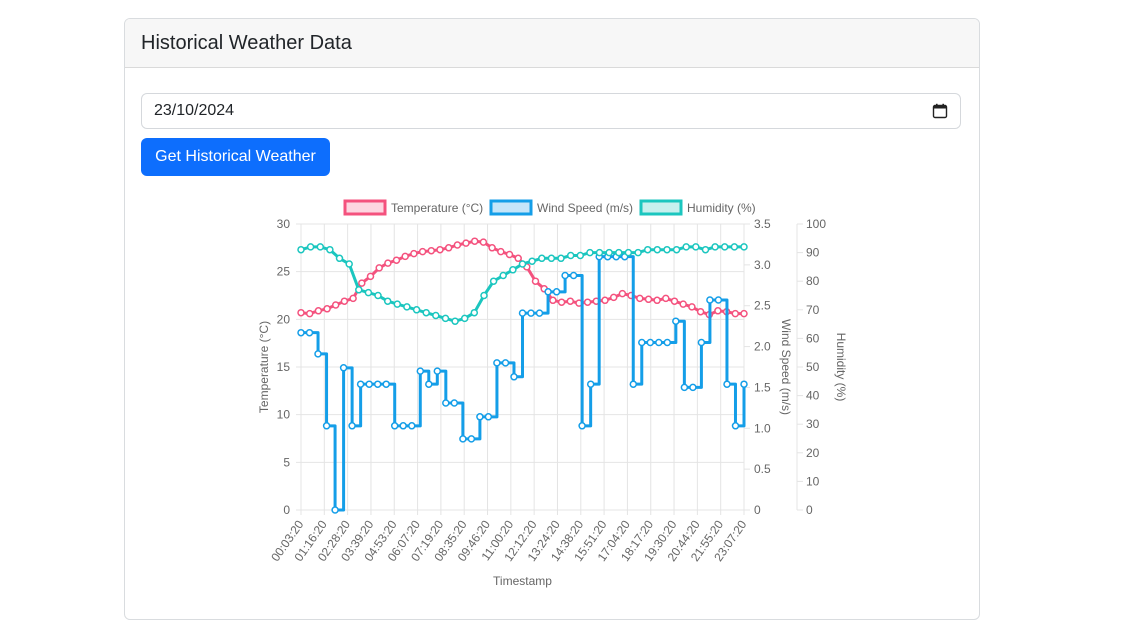 The height and width of the screenshot is (620, 1126). I want to click on y-temp-tick-label: 25, so click(284, 272).